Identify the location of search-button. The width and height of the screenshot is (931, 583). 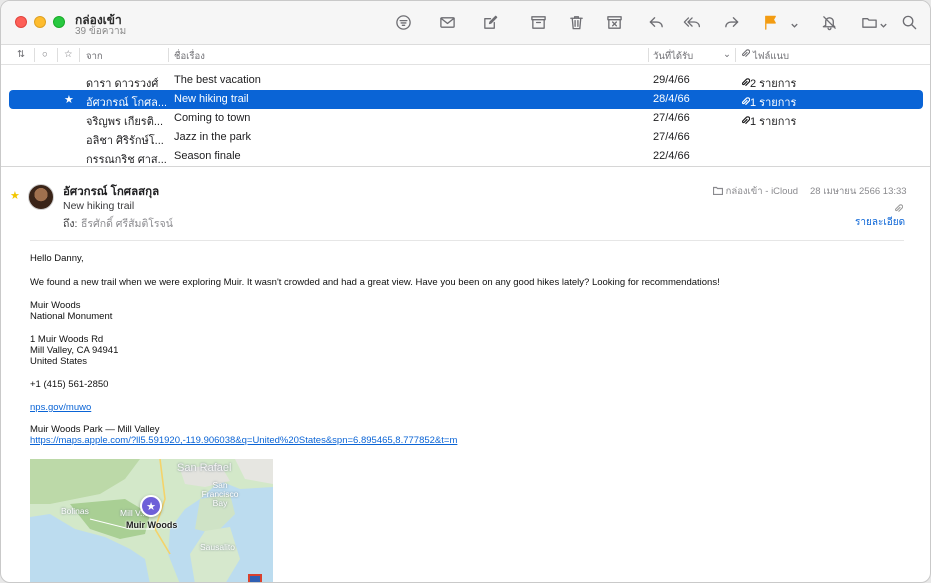
(909, 22).